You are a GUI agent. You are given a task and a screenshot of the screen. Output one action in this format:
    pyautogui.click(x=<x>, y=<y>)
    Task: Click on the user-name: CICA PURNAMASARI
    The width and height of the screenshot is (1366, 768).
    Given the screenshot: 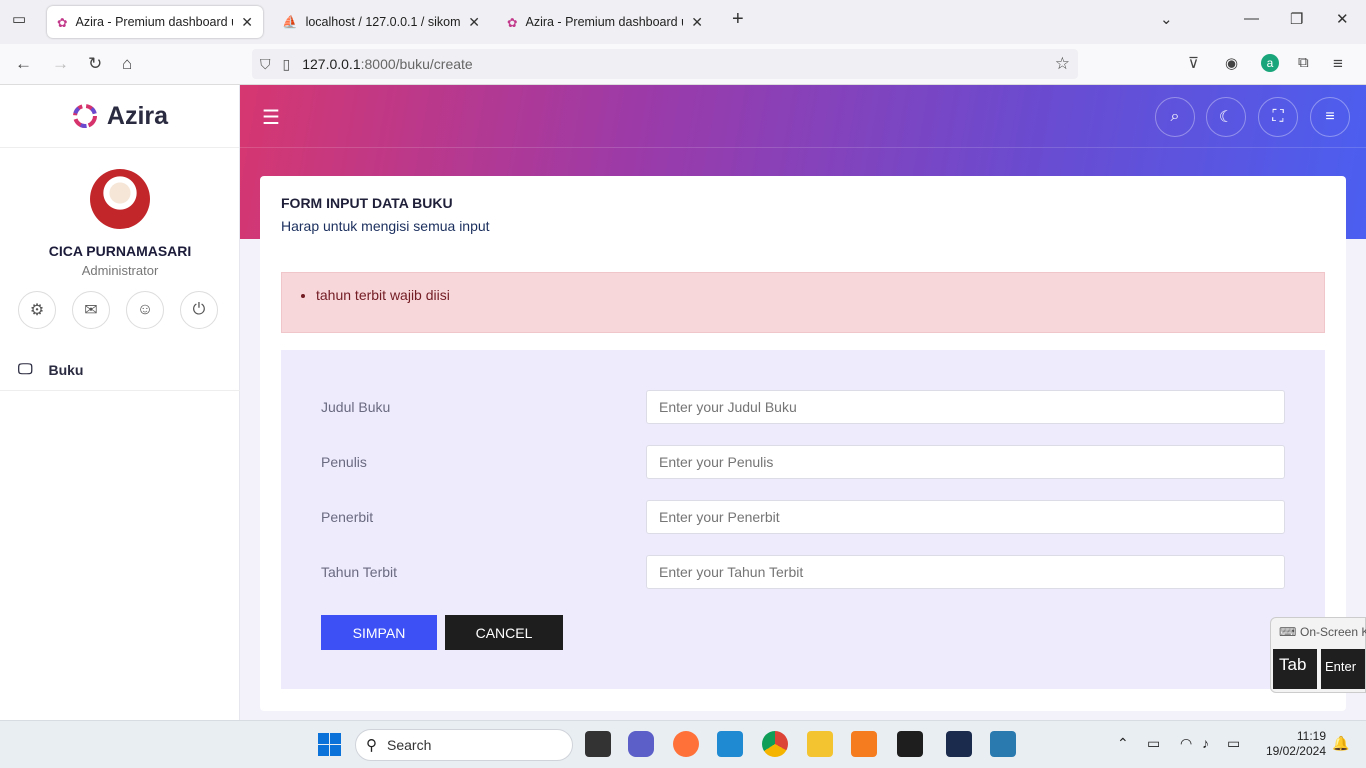 What is the action you would take?
    pyautogui.click(x=120, y=251)
    